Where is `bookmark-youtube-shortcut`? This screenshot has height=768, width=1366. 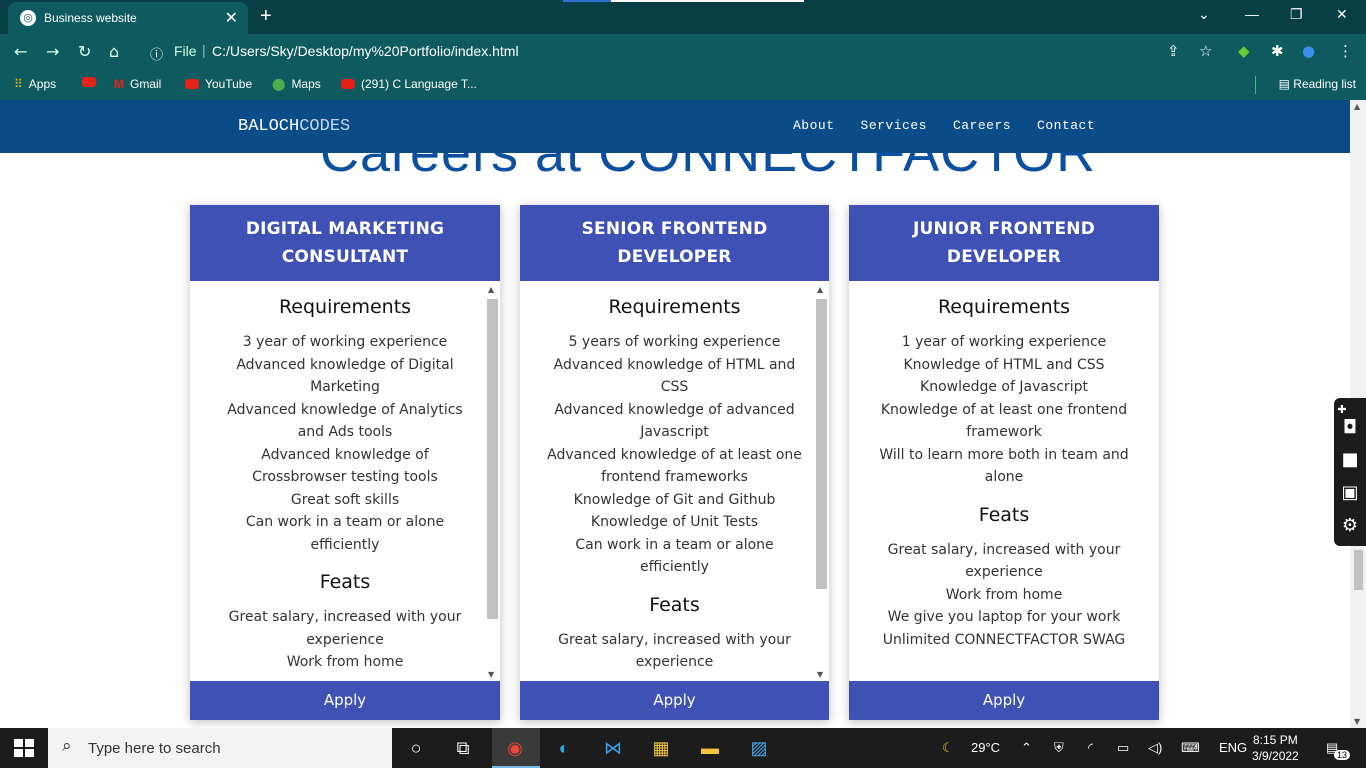 bookmark-youtube-shortcut is located at coordinates (89, 82).